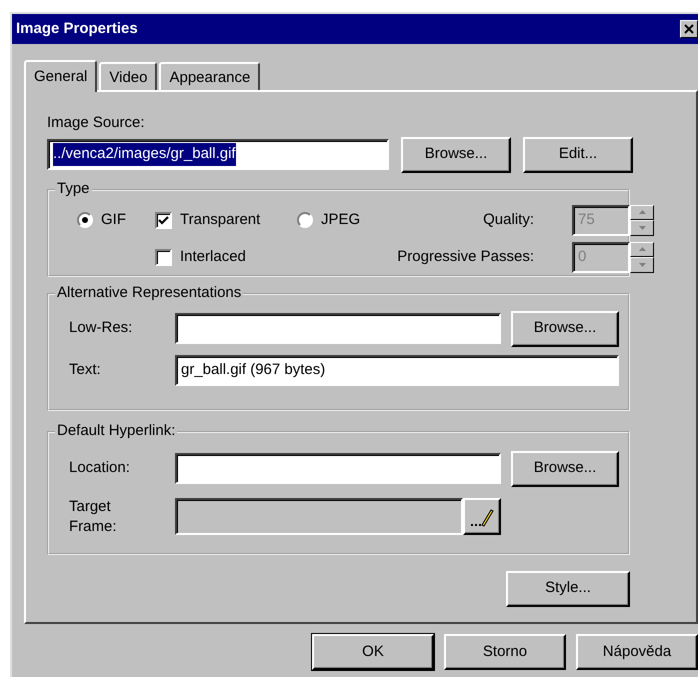 The height and width of the screenshot is (677, 698). I want to click on window-title: Image Properties, so click(77, 28).